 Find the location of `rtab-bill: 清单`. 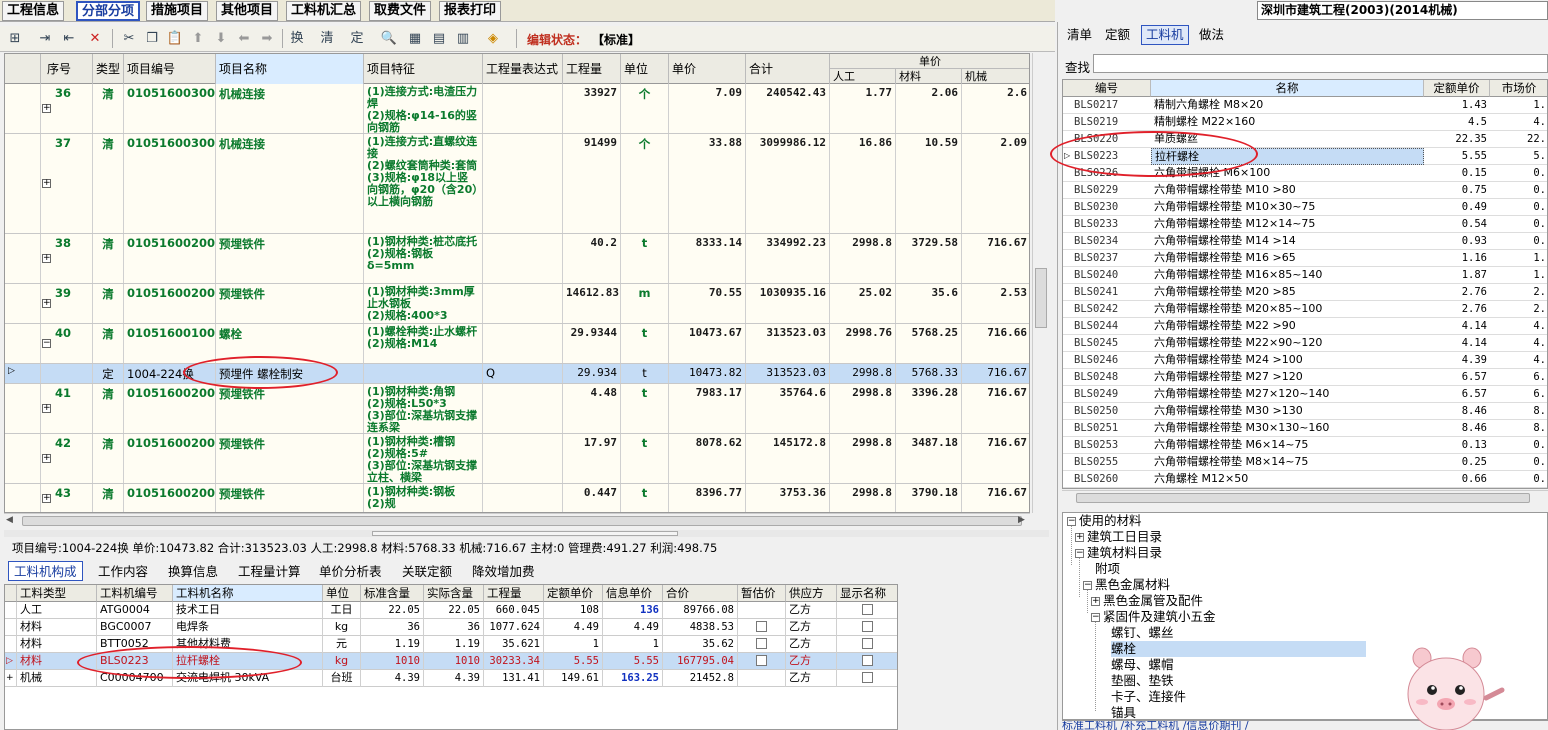

rtab-bill: 清单 is located at coordinates (1079, 35).